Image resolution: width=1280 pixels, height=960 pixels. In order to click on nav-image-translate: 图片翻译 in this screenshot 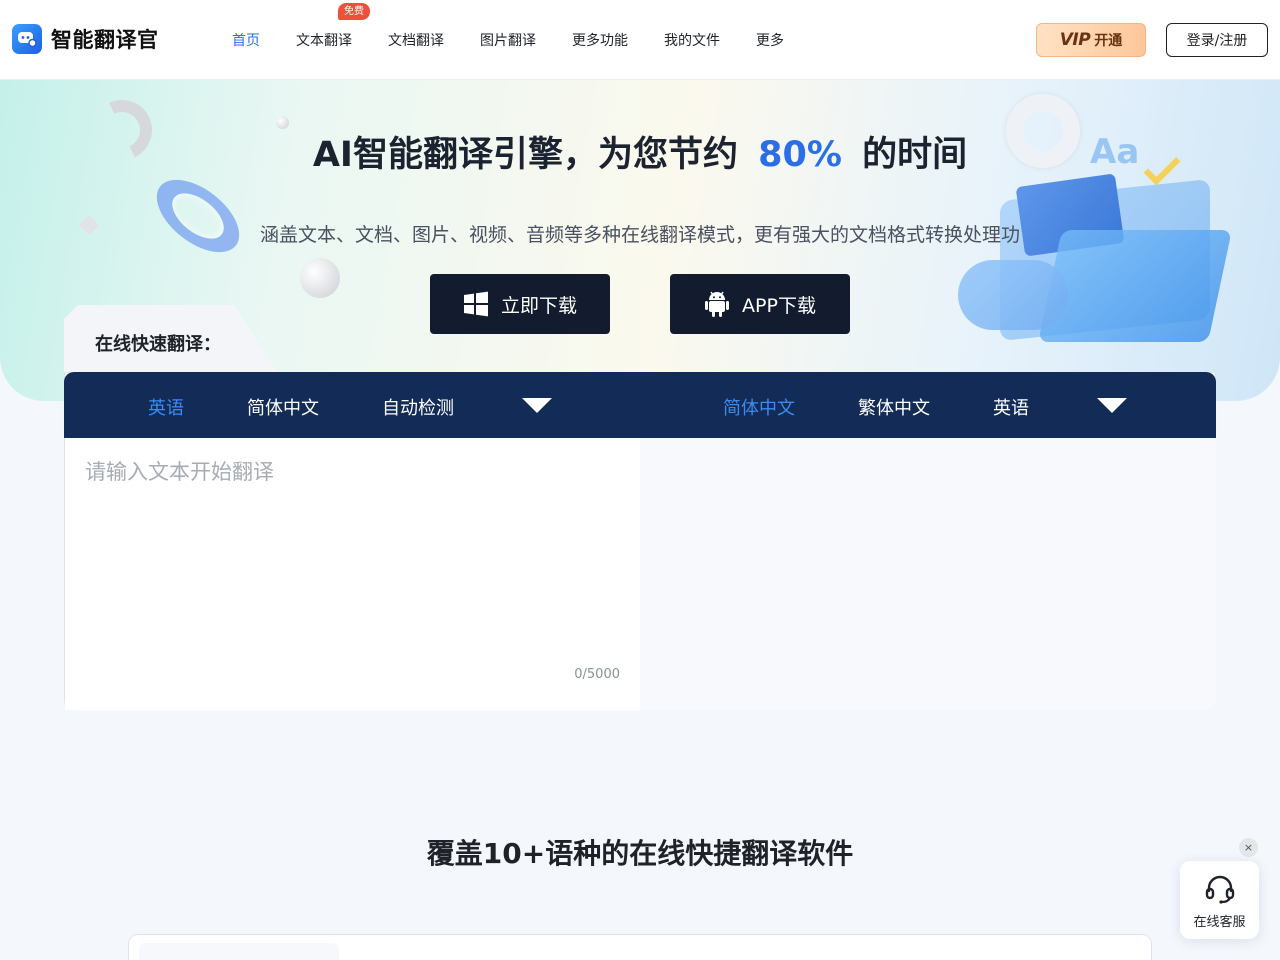, I will do `click(508, 40)`.